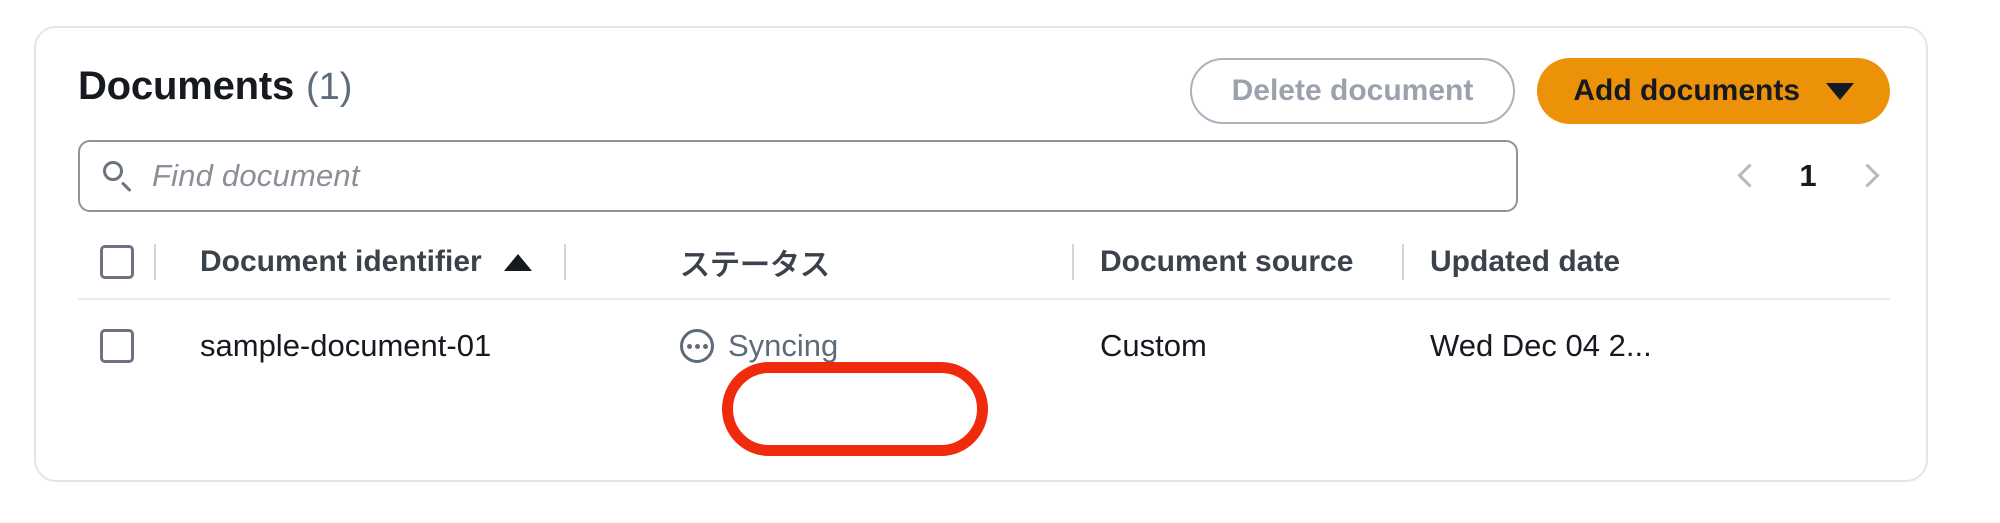  Describe the element at coordinates (1647, 262) in the screenshot. I see `column-header-updated-date: Updated date` at that location.